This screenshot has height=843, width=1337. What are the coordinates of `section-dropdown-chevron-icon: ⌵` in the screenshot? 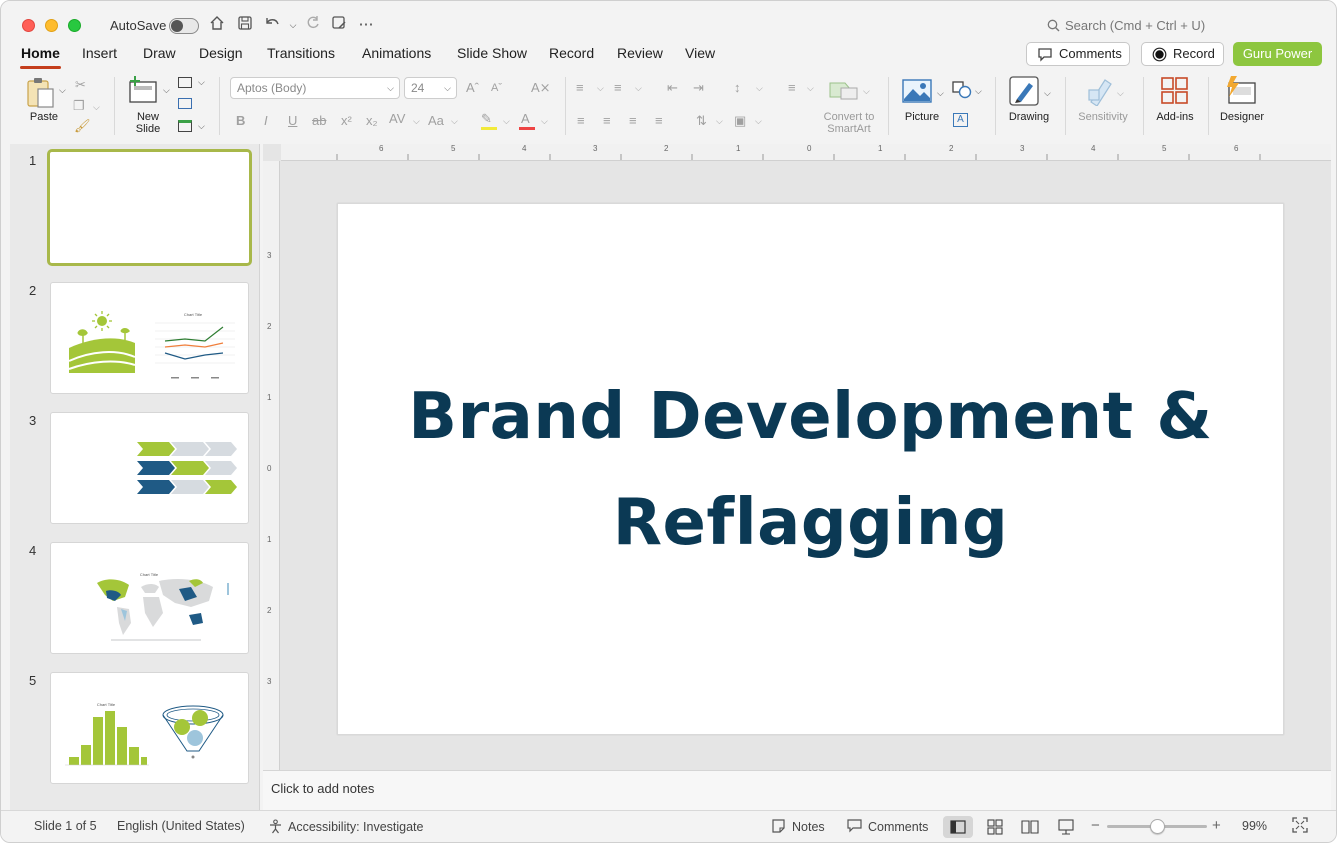 It's located at (201, 126).